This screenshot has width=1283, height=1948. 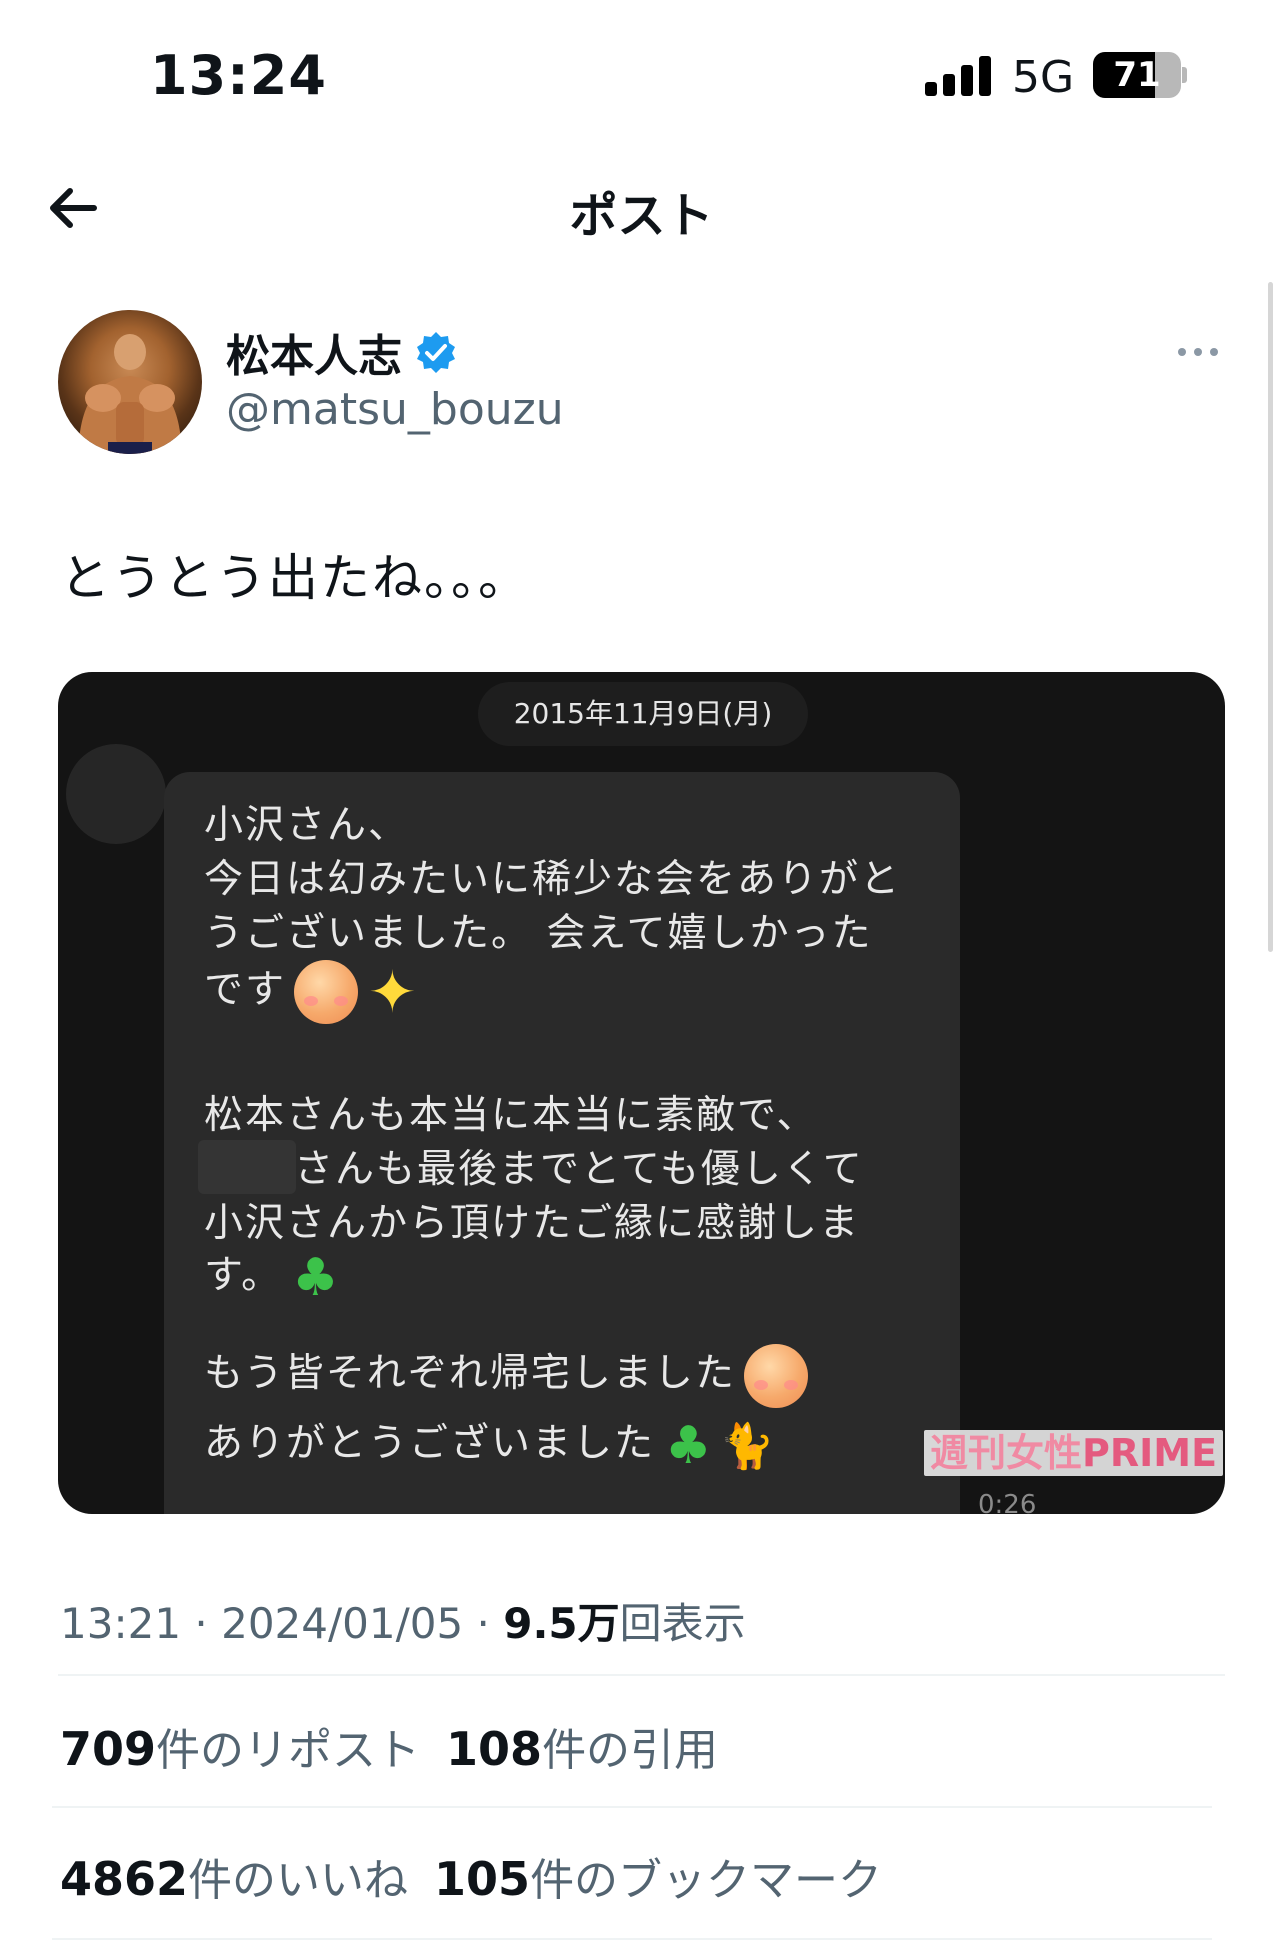 What do you see at coordinates (295, 578) in the screenshot?
I see `post-text: とうとう出たね。。。` at bounding box center [295, 578].